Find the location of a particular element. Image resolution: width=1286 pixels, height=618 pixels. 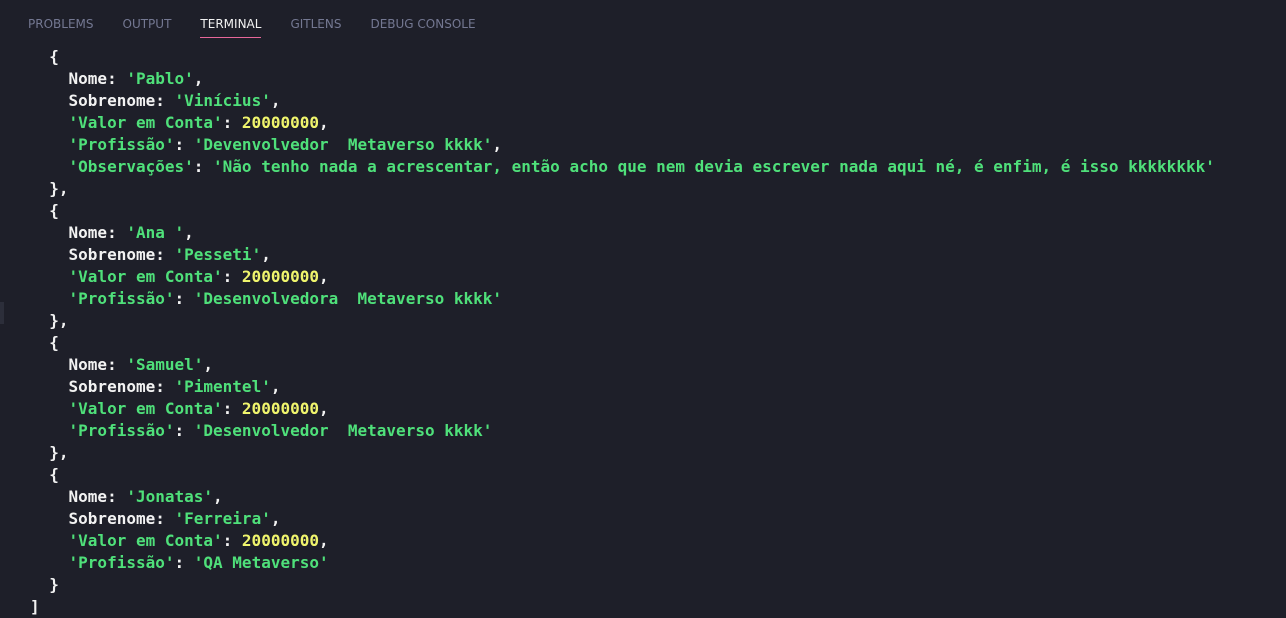

brace: } is located at coordinates (44, 584).